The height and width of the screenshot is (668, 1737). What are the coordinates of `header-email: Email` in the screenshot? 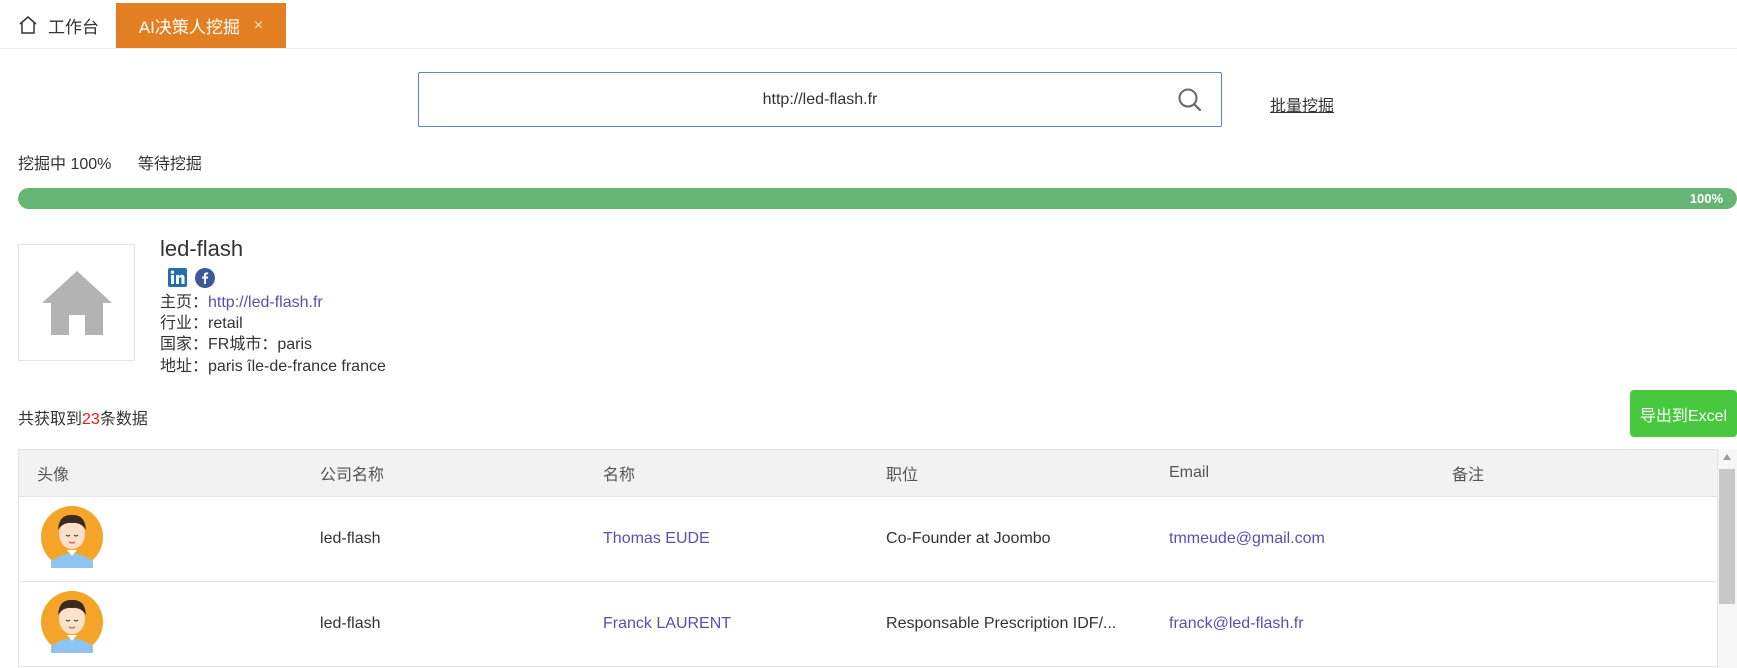 It's located at (1292, 473).